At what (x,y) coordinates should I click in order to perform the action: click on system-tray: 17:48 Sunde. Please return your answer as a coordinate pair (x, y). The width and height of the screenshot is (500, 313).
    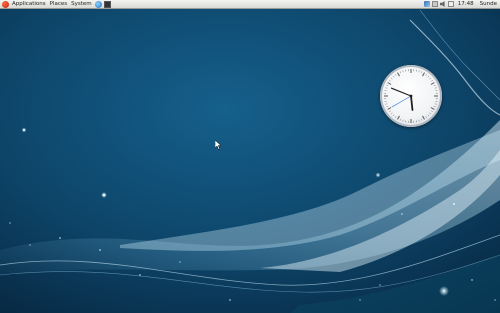
    Looking at the image, I should click on (461, 4).